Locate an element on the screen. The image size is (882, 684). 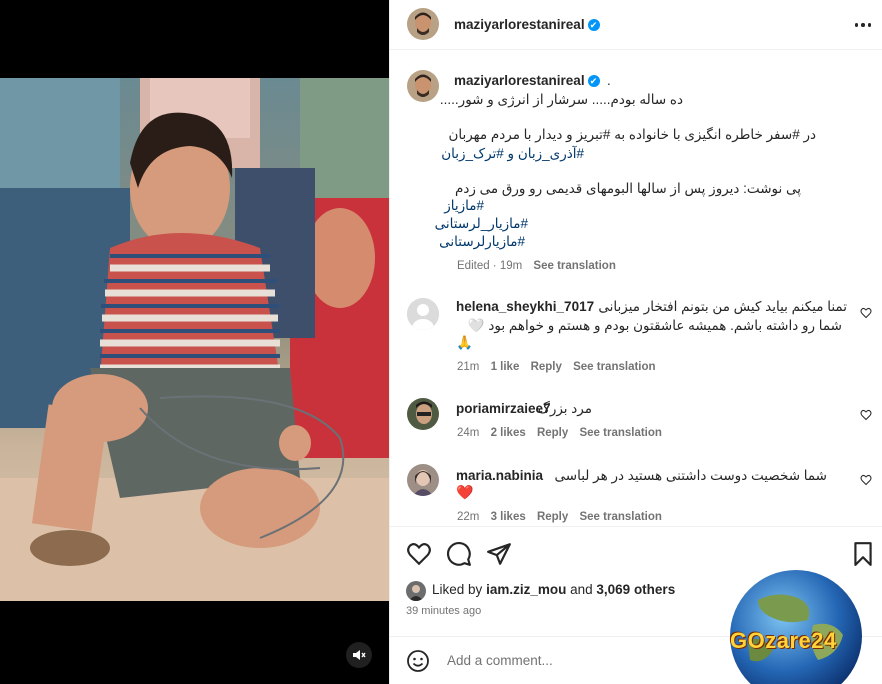
likes-others: 3,069 others is located at coordinates (635, 589).